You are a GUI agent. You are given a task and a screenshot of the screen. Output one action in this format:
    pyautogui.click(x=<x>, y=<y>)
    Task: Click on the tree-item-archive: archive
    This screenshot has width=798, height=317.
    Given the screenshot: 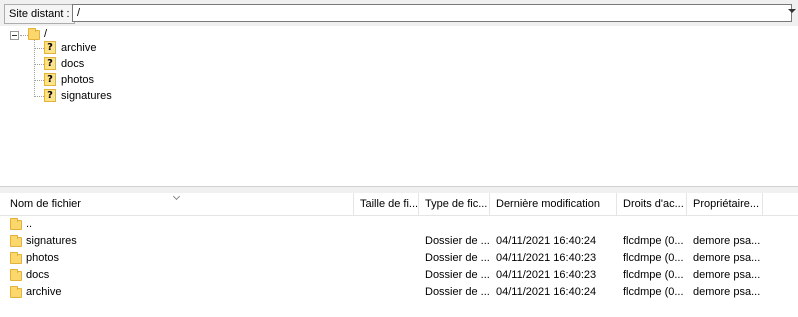 What is the action you would take?
    pyautogui.click(x=78, y=48)
    